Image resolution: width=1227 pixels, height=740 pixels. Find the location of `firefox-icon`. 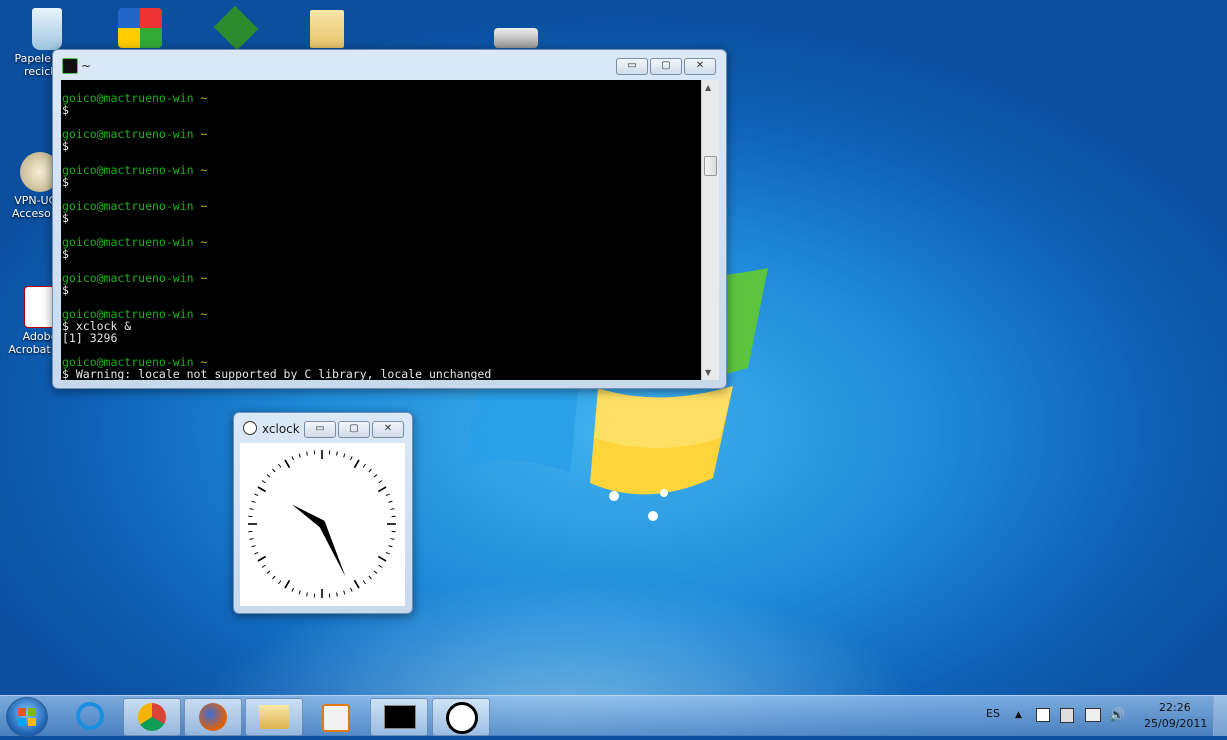

firefox-icon is located at coordinates (213, 717).